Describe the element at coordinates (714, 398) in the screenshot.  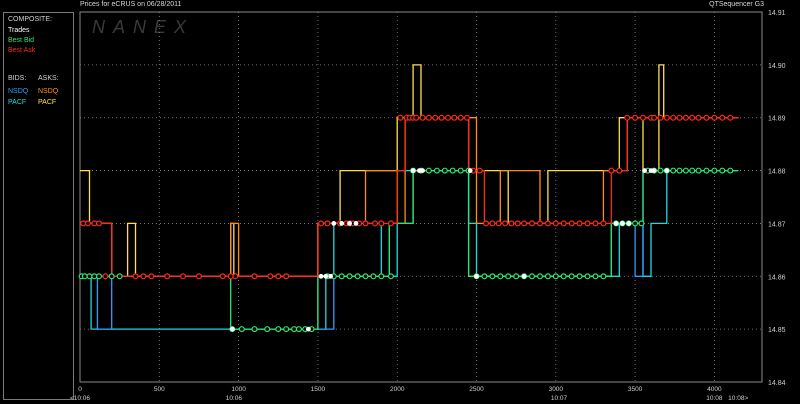
I see `x-time-label: 10:08` at that location.